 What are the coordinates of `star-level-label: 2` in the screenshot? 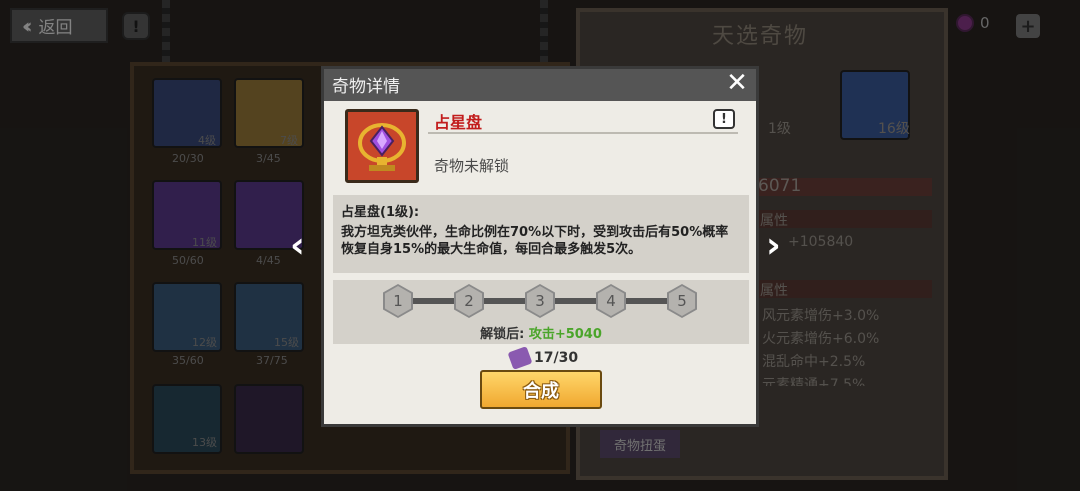 It's located at (469, 301).